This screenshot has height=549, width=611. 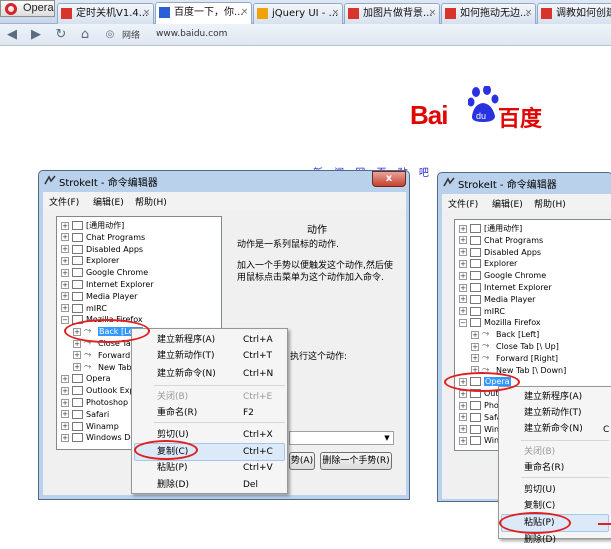 What do you see at coordinates (210, 485) in the screenshot?
I see `context-menu-item: 删除(D) Del` at bounding box center [210, 485].